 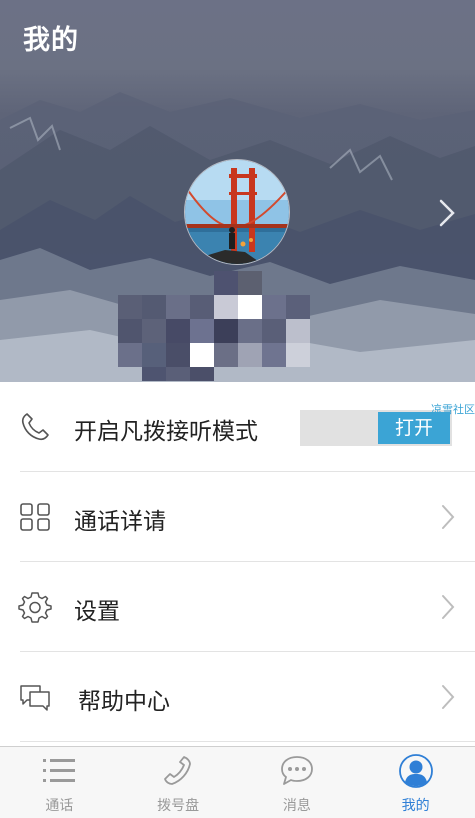 What do you see at coordinates (178, 806) in the screenshot?
I see `tab-dialpad-label: 拨号盘` at bounding box center [178, 806].